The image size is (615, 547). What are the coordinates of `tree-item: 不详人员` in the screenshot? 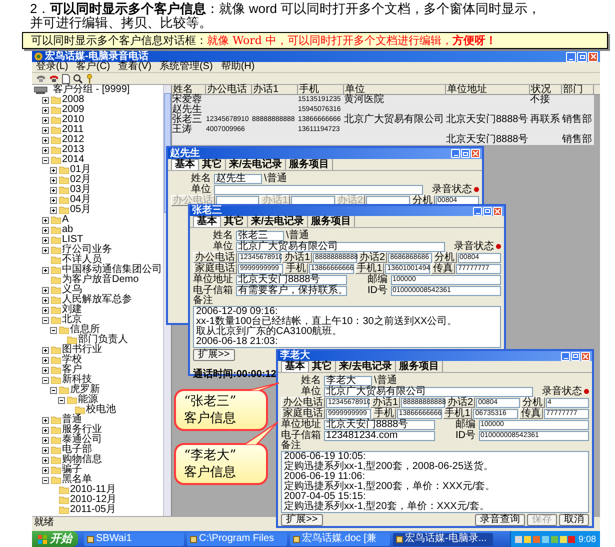 It's located at (82, 260).